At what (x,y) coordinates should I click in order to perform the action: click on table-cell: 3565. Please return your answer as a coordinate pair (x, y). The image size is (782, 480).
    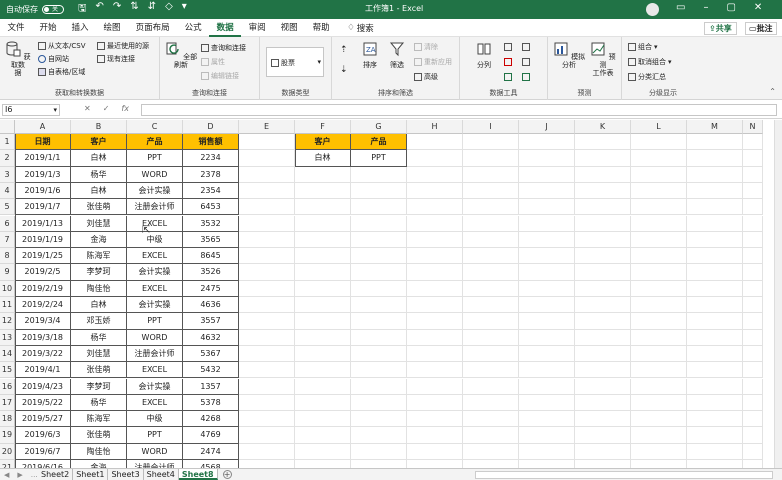
    Looking at the image, I should click on (211, 240).